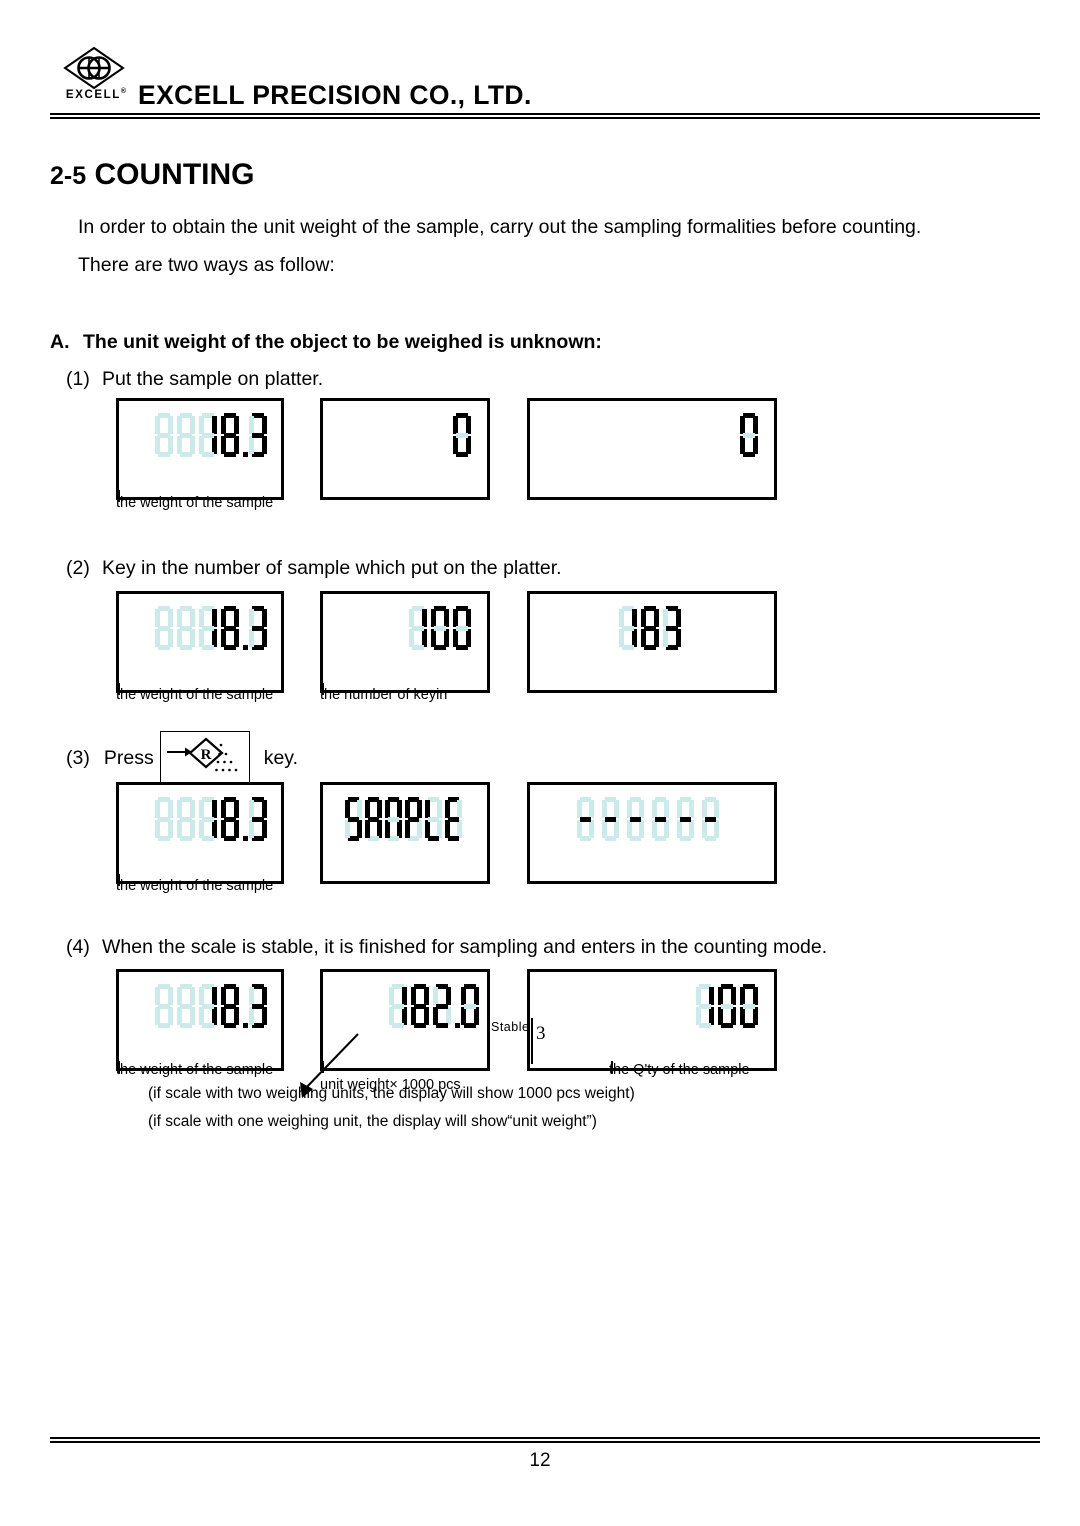 The height and width of the screenshot is (1526, 1080). What do you see at coordinates (510, 1027) in the screenshot?
I see `stable-indicator-label: Stable` at bounding box center [510, 1027].